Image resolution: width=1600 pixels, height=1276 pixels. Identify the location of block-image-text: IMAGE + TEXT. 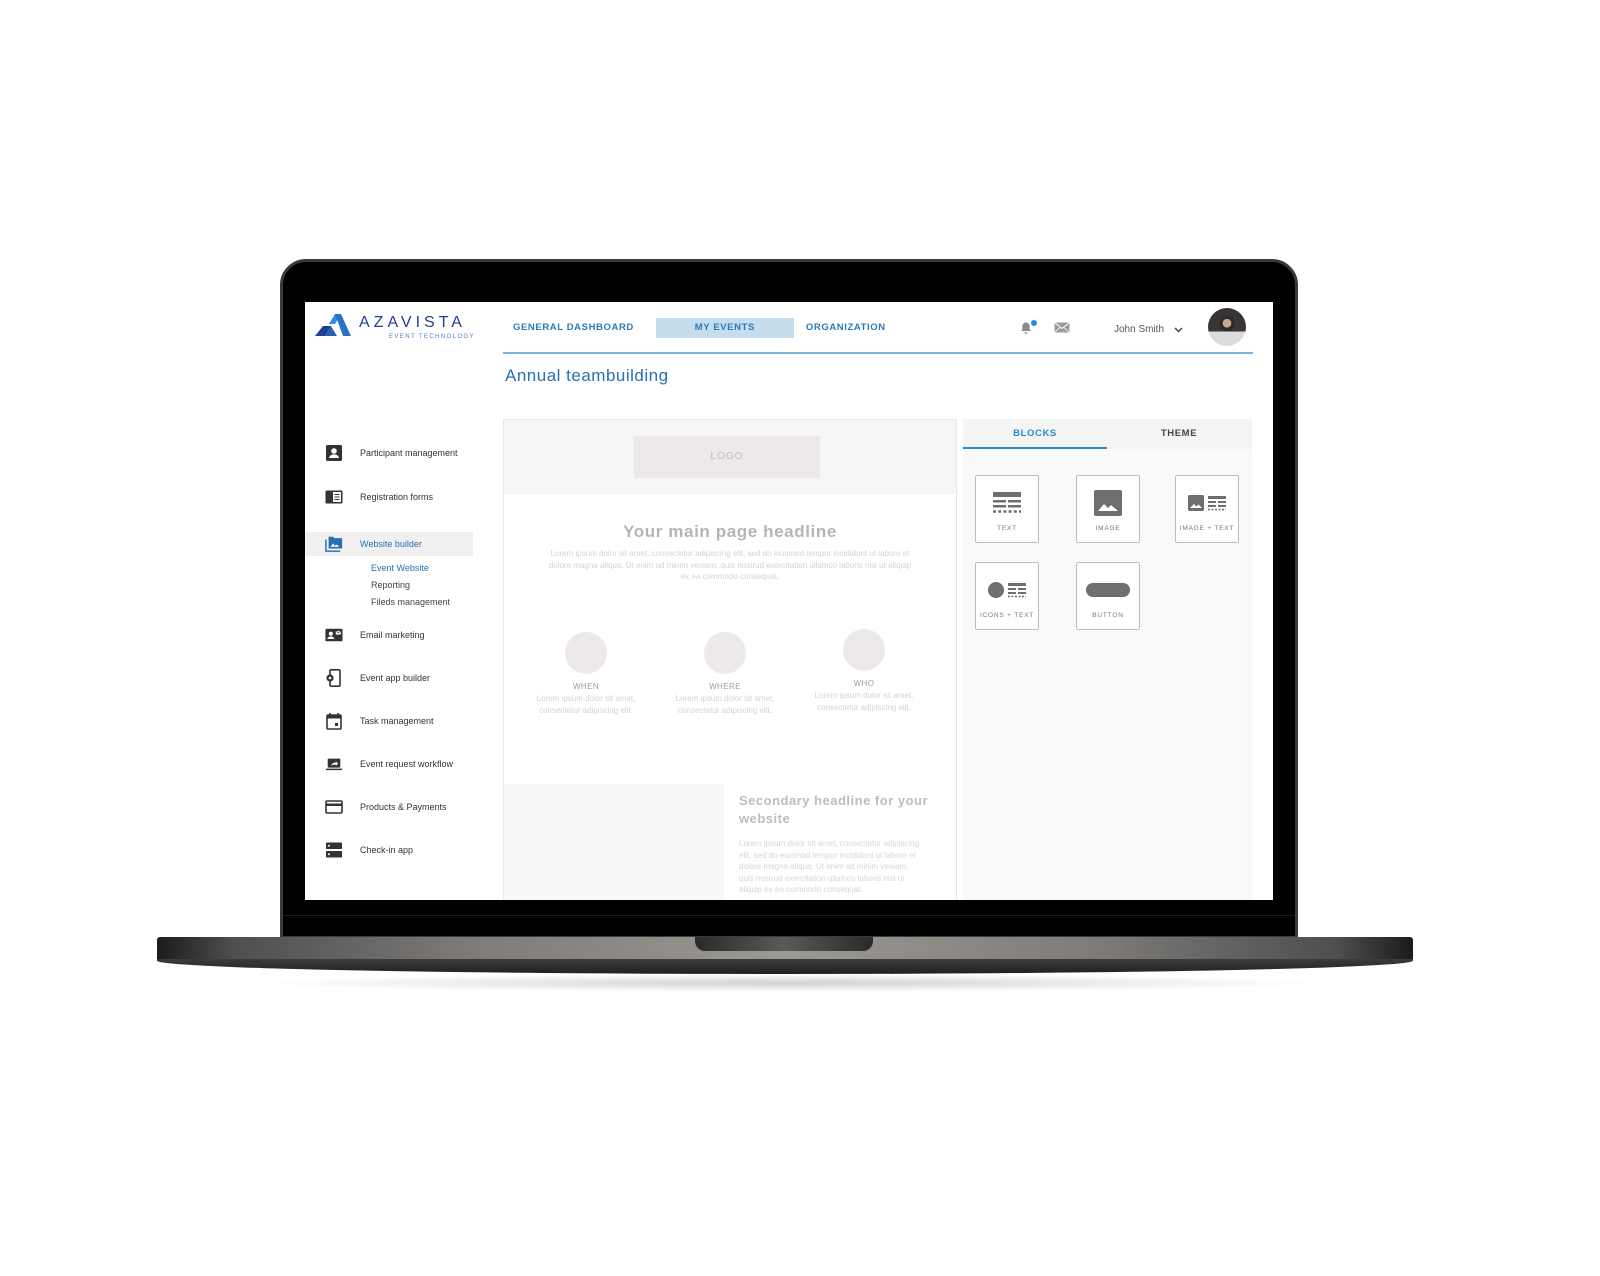
(1207, 509).